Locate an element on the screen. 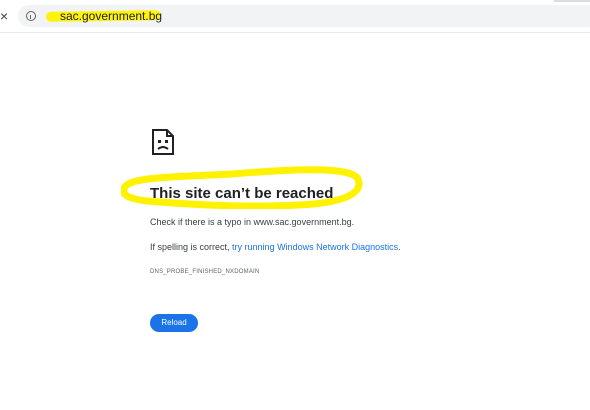 The height and width of the screenshot is (410, 590). error-title: This site can’t be reached is located at coordinates (242, 193).